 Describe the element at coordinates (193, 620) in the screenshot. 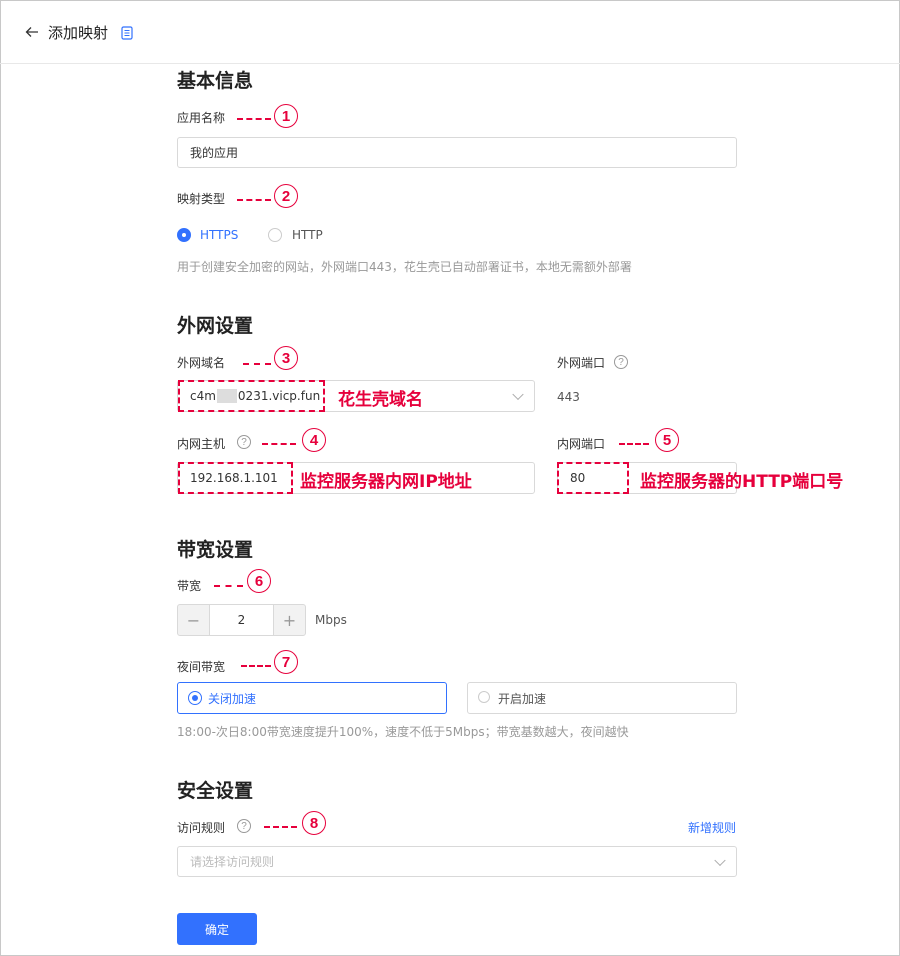

I see `decrement-button: −` at that location.